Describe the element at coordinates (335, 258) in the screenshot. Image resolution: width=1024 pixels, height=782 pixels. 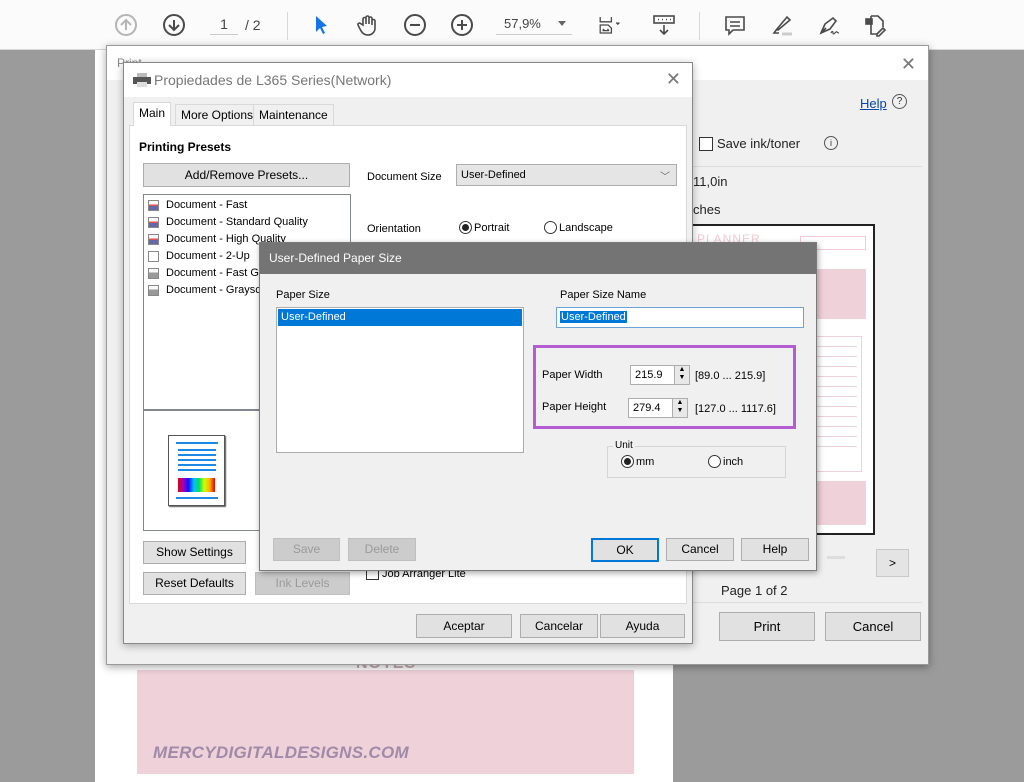
I see `ud-title: User-Defined Paper Size` at that location.